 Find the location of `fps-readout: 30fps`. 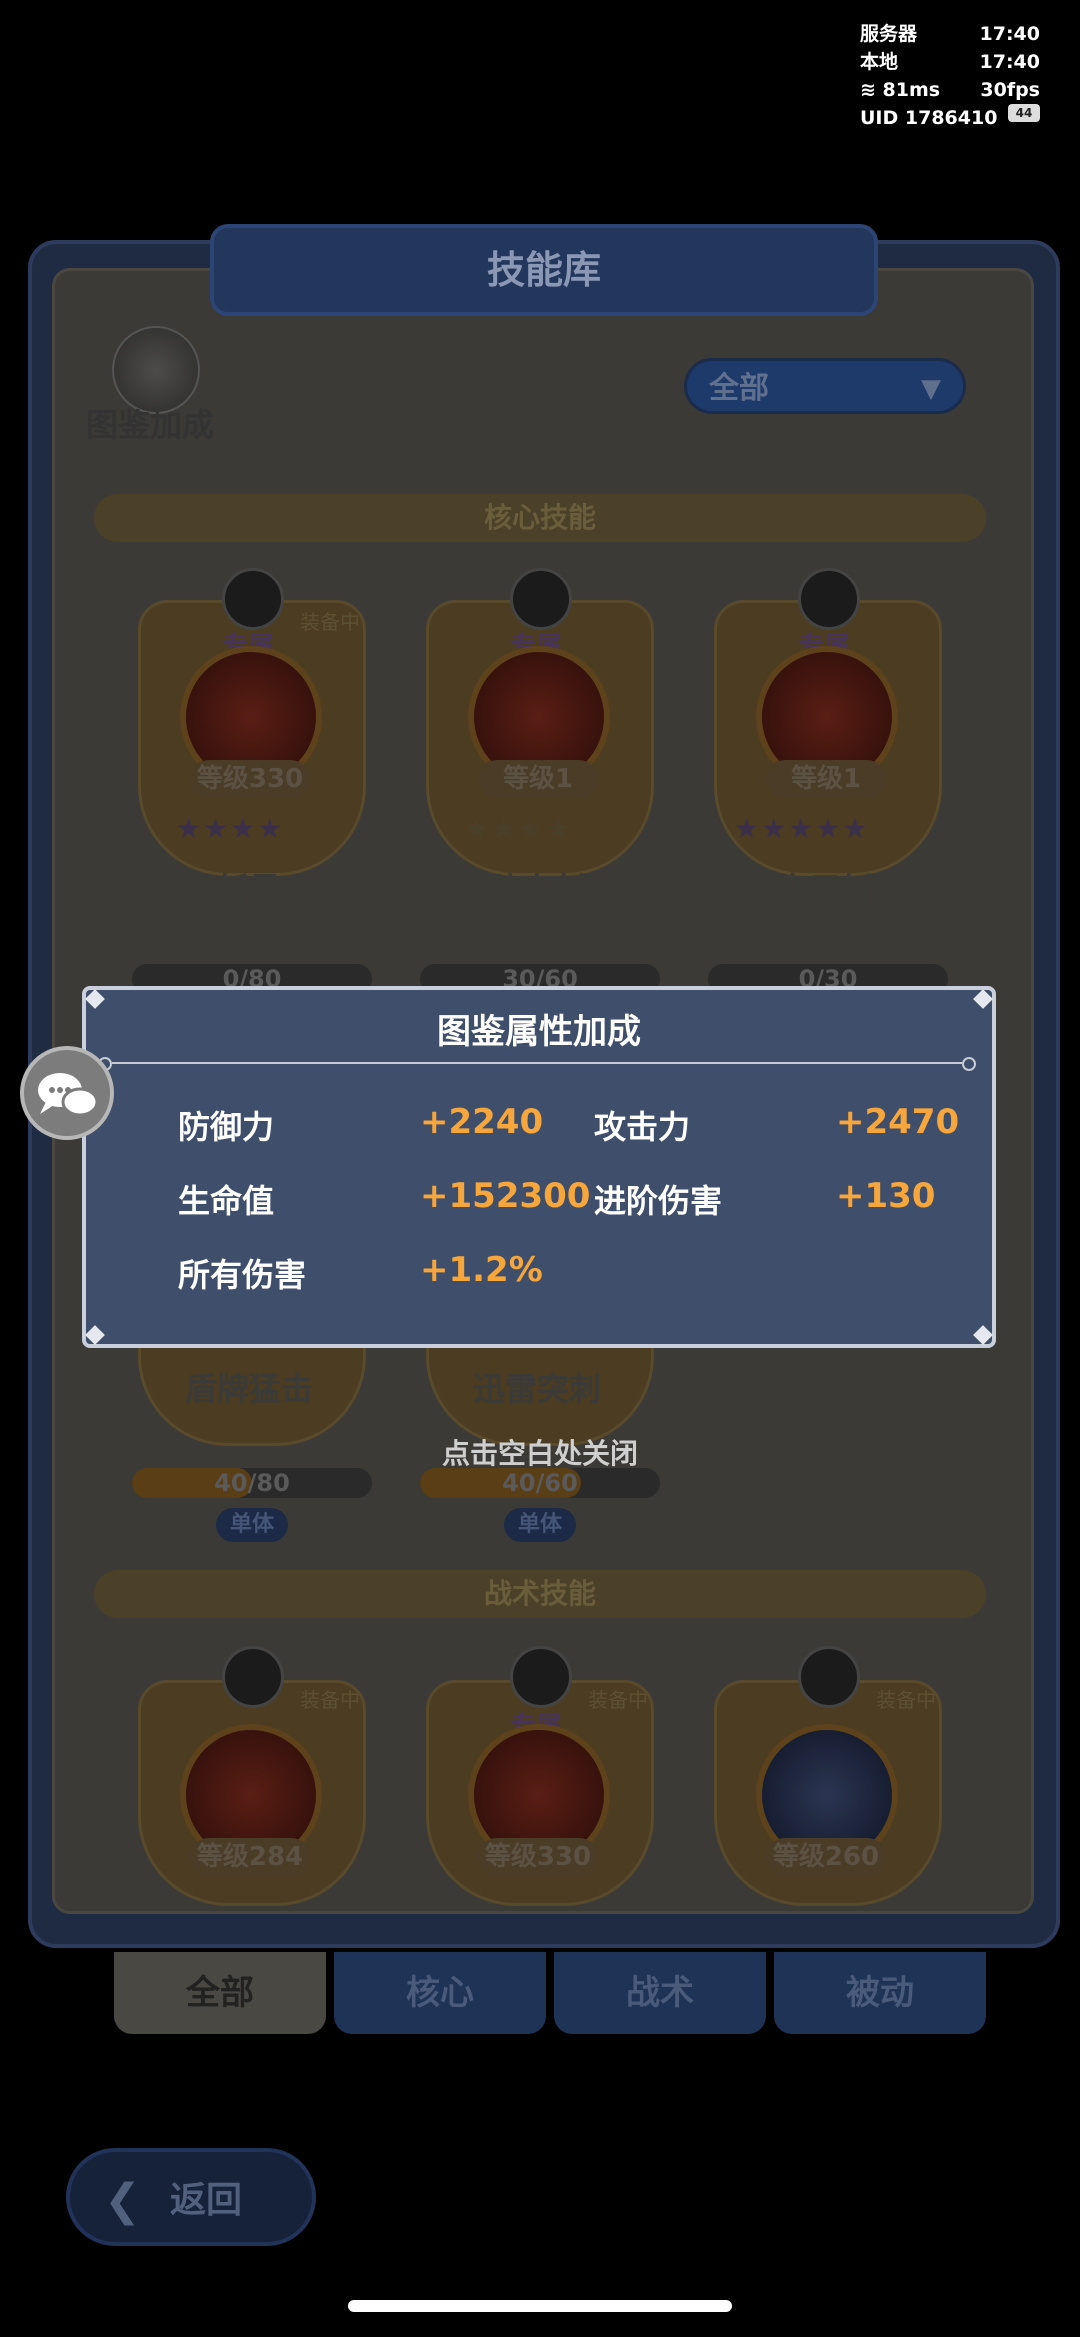

fps-readout: 30fps is located at coordinates (1010, 90).